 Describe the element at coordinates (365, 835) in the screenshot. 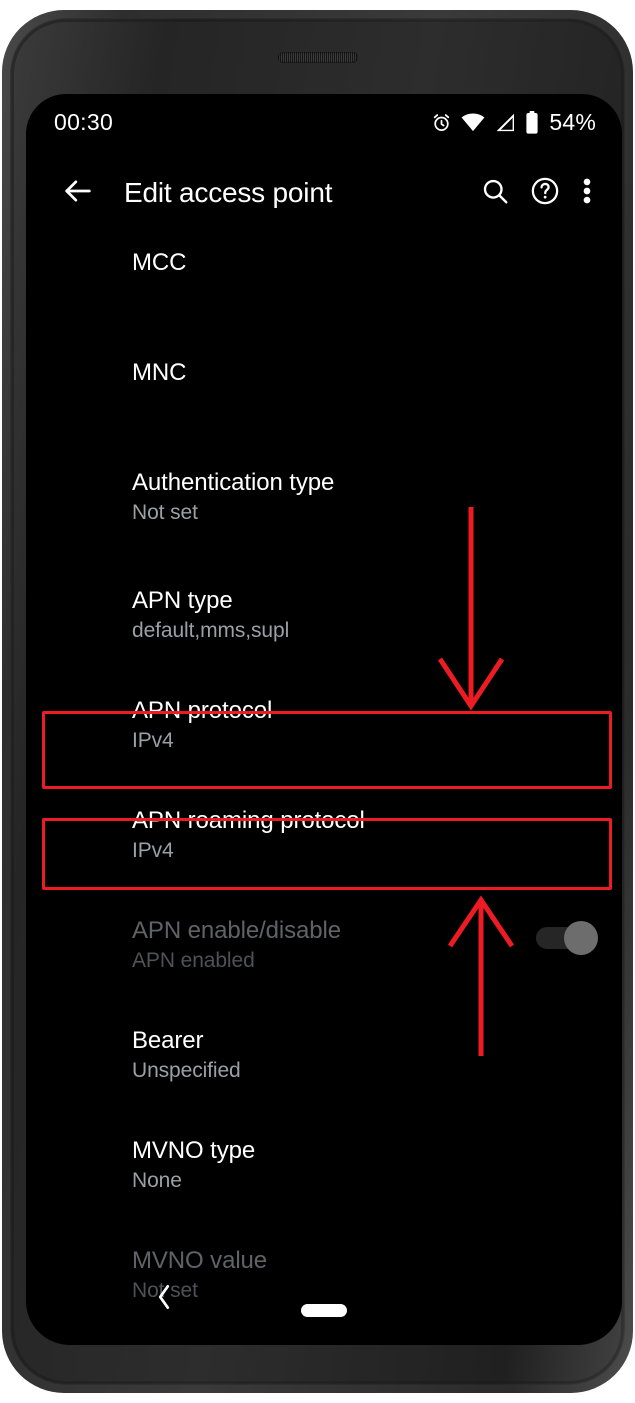

I see `pref-texts: APN roaming protocol IPv4` at that location.